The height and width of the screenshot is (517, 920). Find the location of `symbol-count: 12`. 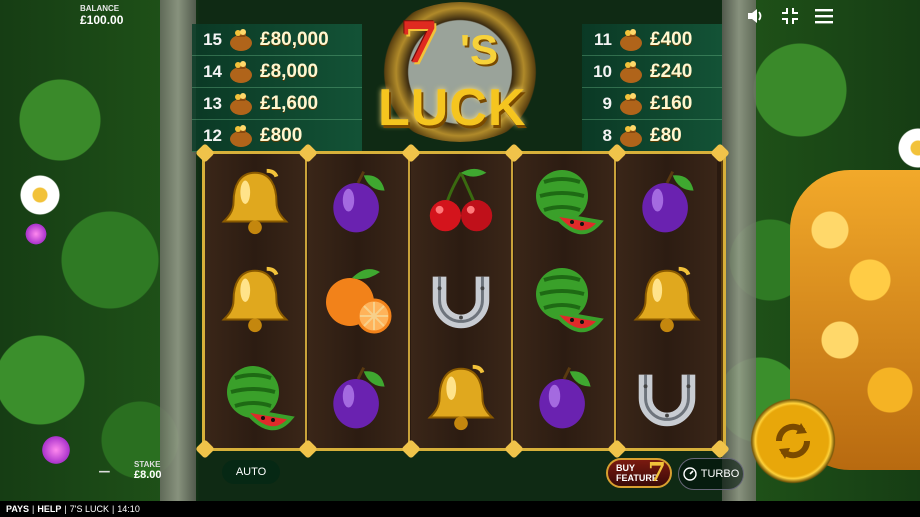

symbol-count: 12 is located at coordinates (212, 135).